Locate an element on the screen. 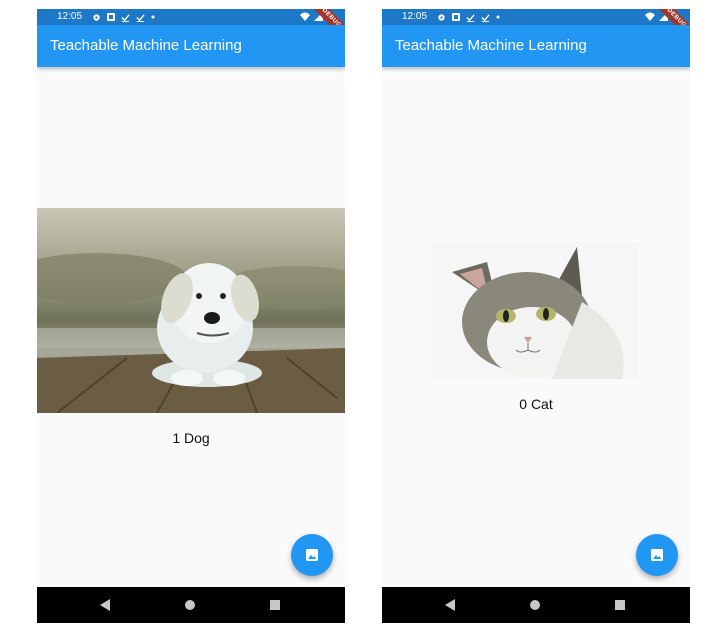  prediction-label: 1 Dog is located at coordinates (191, 438).